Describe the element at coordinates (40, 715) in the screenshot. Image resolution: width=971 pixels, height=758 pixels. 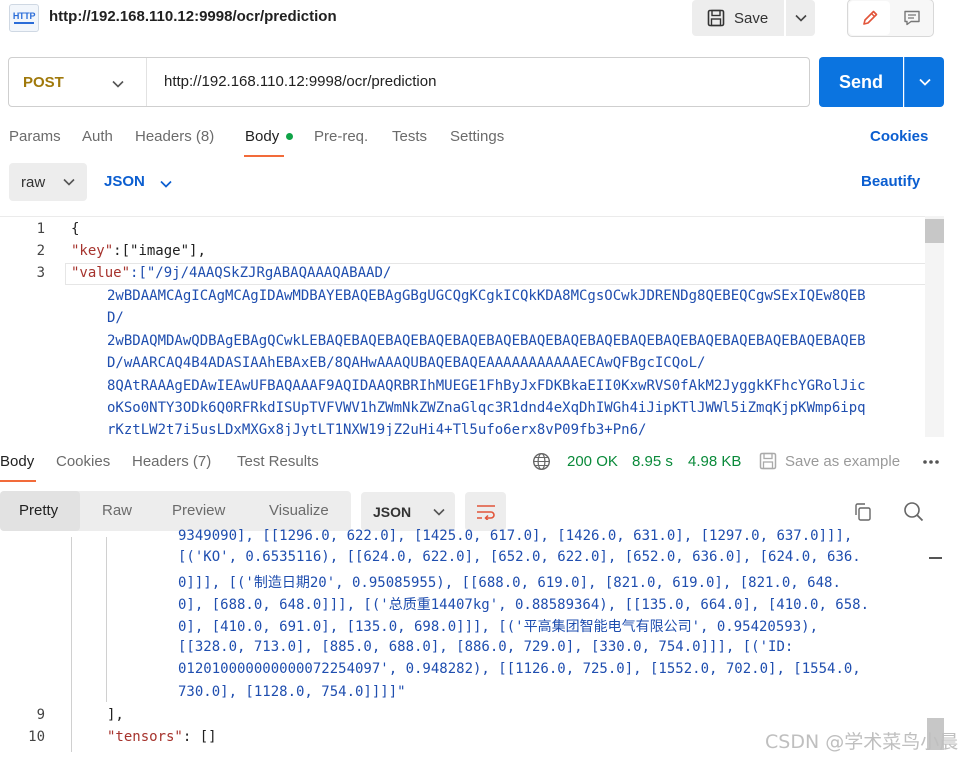
I see `line-number: 9` at that location.